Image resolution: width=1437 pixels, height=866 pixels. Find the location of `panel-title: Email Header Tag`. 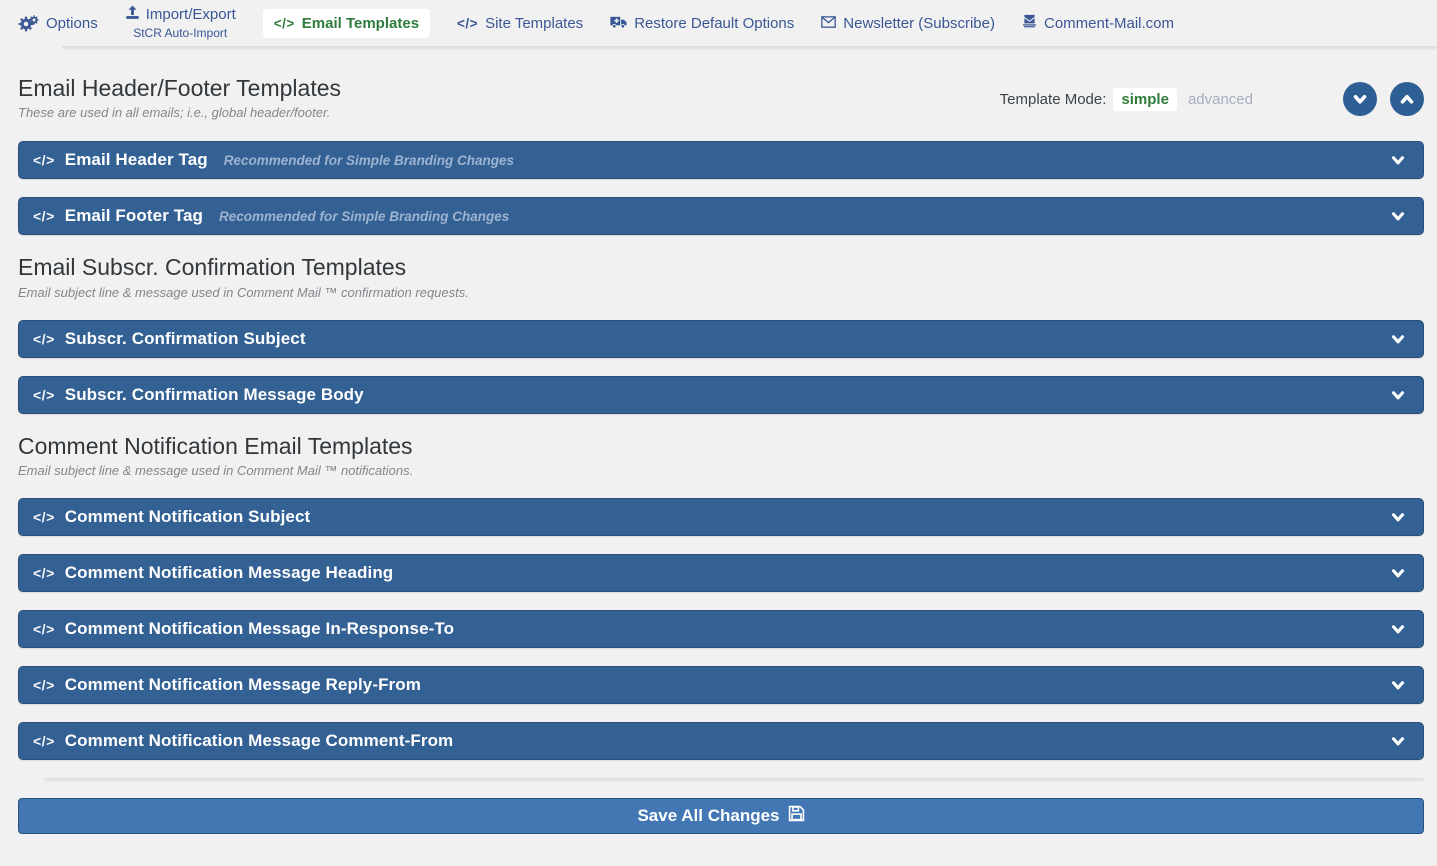

panel-title: Email Header Tag is located at coordinates (136, 160).